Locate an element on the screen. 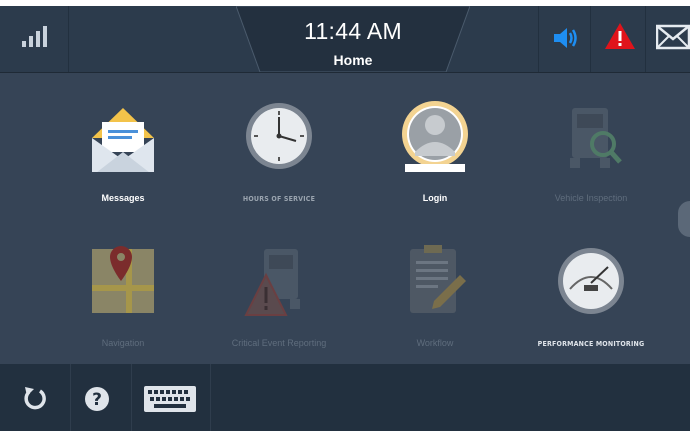 This screenshot has width=690, height=431. header-divider-line is located at coordinates (345, 72).